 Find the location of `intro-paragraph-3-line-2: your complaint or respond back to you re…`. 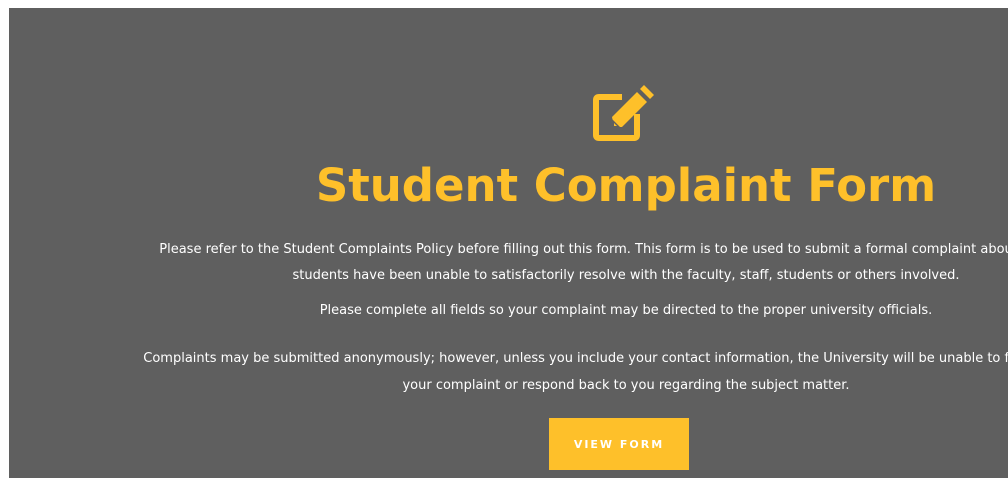

intro-paragraph-3-line-2: your complaint or respond back to you re… is located at coordinates (626, 385).